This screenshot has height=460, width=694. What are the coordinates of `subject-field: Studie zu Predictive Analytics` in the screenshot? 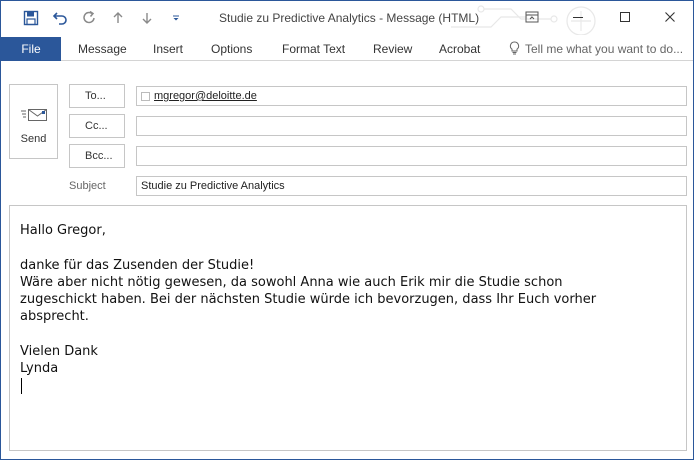 It's located at (411, 186).